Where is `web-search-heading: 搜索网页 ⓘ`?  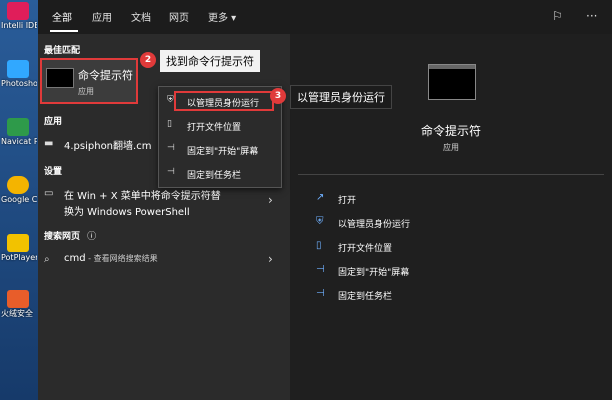 web-search-heading: 搜索网页 ⓘ is located at coordinates (70, 235).